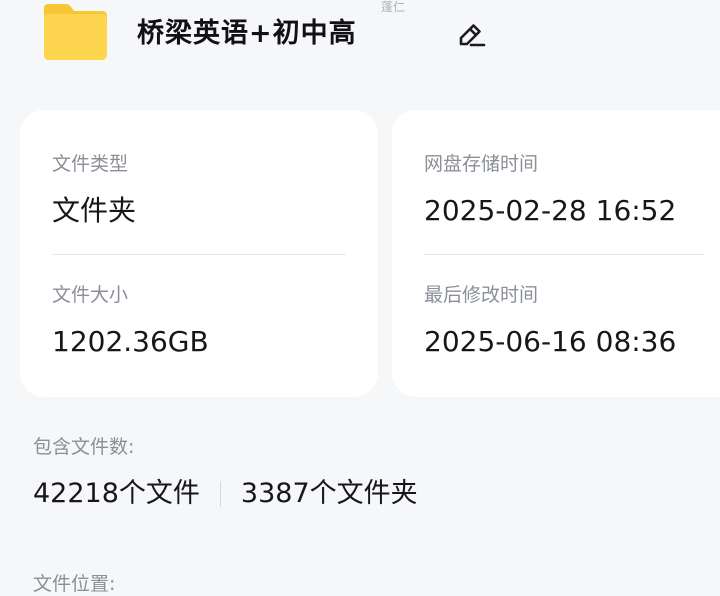 The image size is (720, 596). Describe the element at coordinates (550, 210) in the screenshot. I see `storage-time-value: 2025-02-28 16:52` at that location.